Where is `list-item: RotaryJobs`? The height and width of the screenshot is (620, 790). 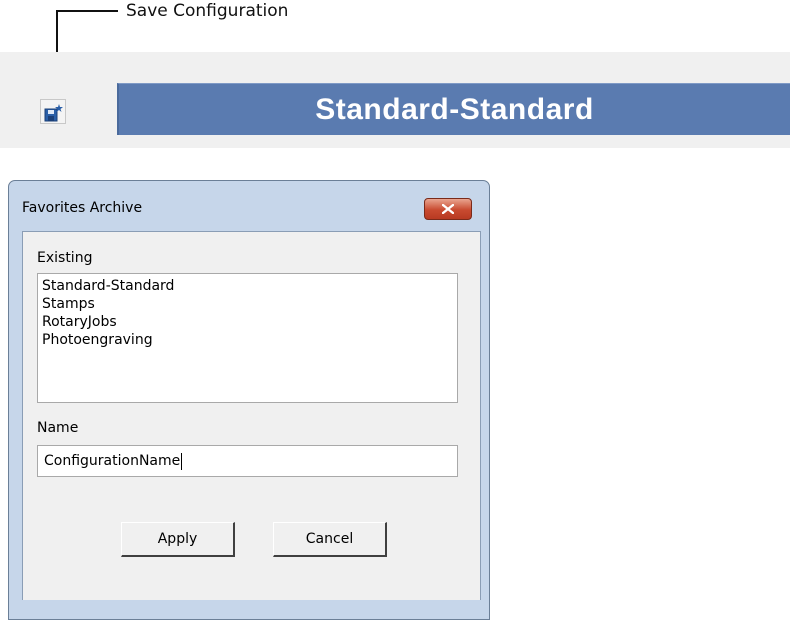
list-item: RotaryJobs is located at coordinates (249, 322).